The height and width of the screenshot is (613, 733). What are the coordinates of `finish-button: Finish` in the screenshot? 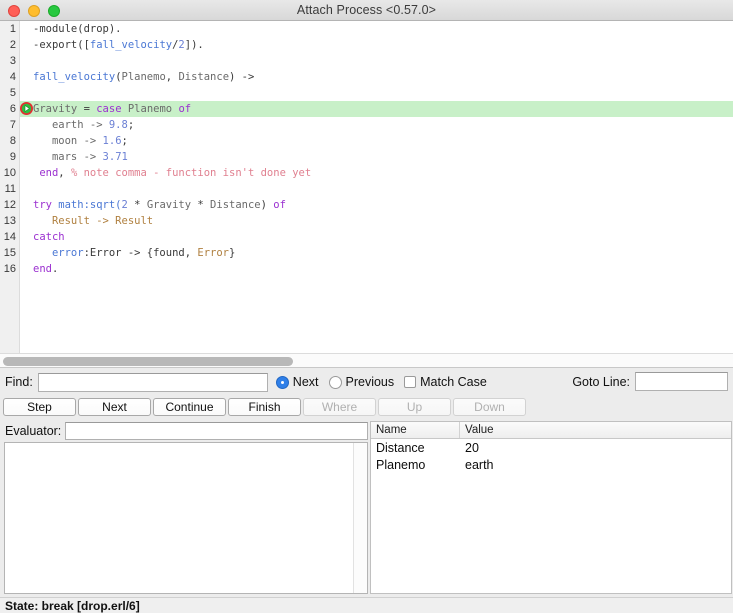 It's located at (264, 407).